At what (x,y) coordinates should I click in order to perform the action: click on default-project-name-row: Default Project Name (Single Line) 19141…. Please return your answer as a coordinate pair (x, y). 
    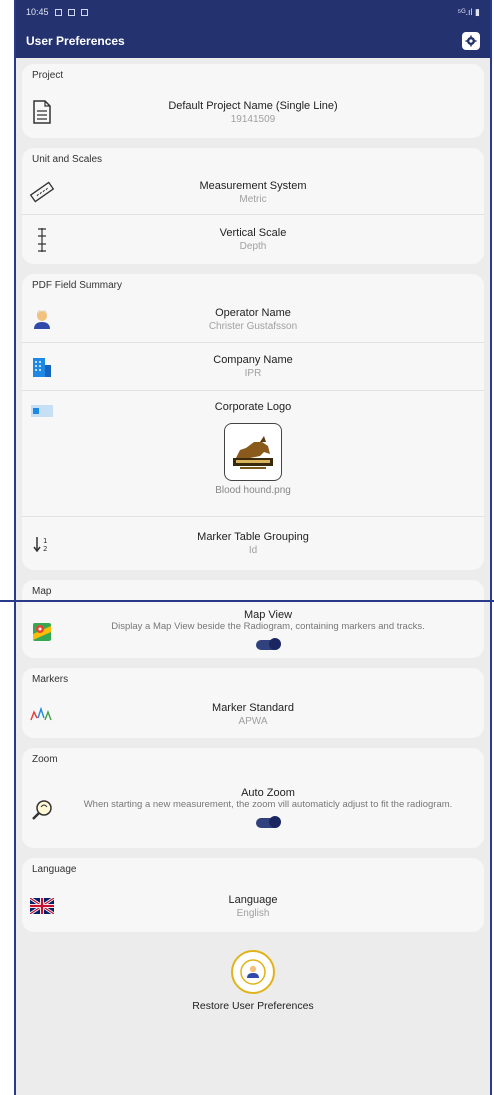
    Looking at the image, I should click on (253, 112).